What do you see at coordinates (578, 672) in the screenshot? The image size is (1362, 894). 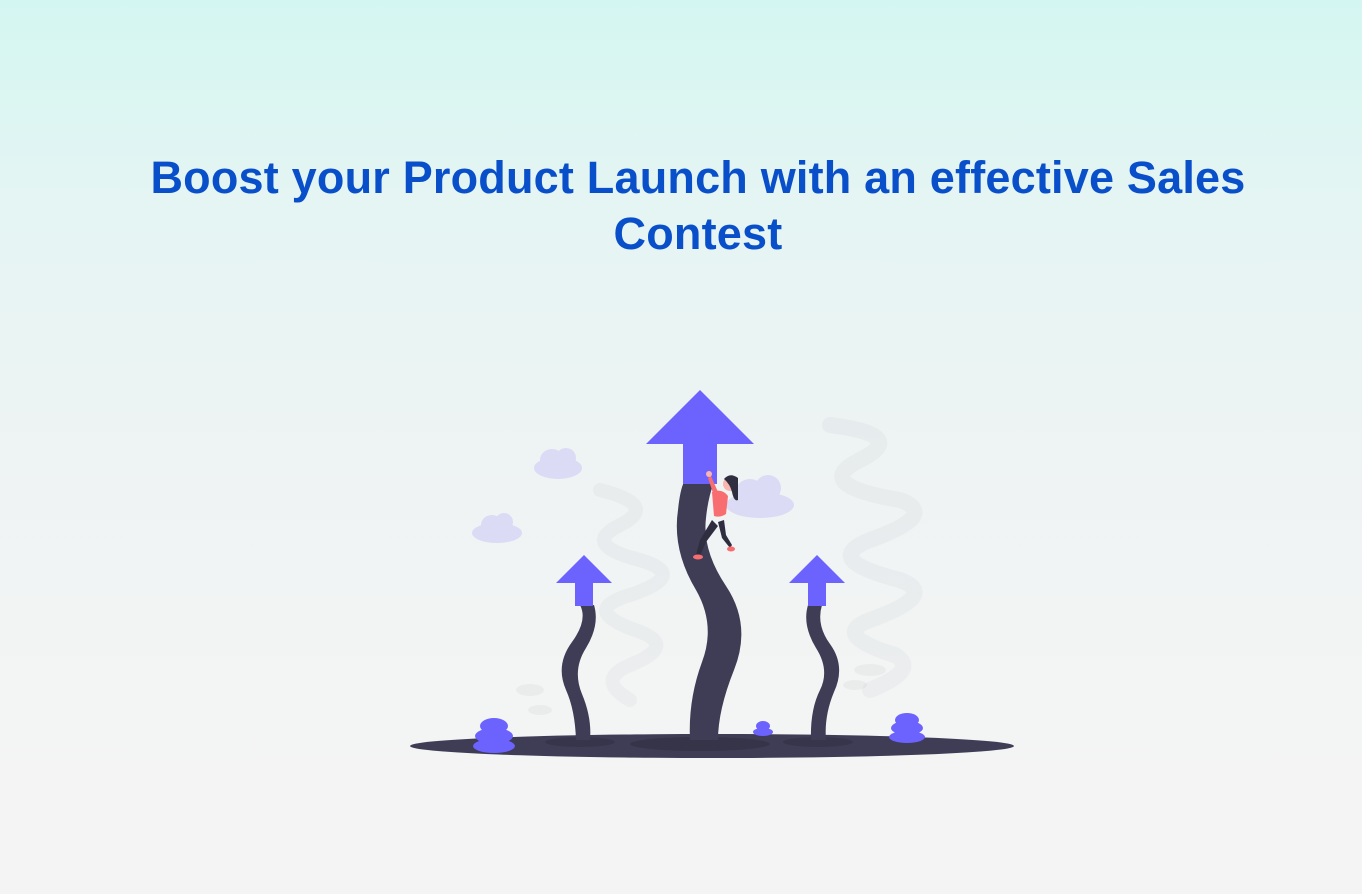 I see `left-arrow-stem` at bounding box center [578, 672].